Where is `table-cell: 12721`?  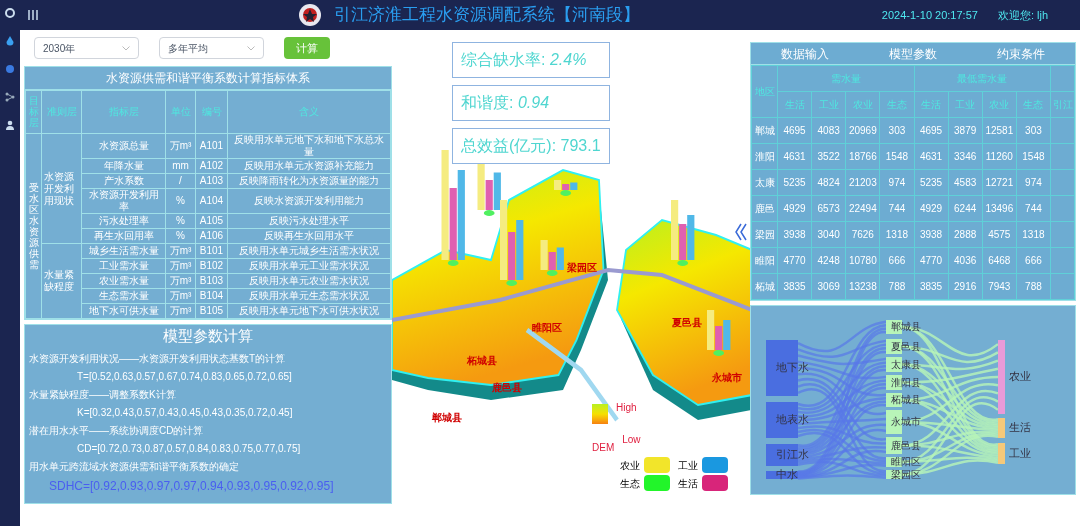
table-cell: 12721 is located at coordinates (999, 182).